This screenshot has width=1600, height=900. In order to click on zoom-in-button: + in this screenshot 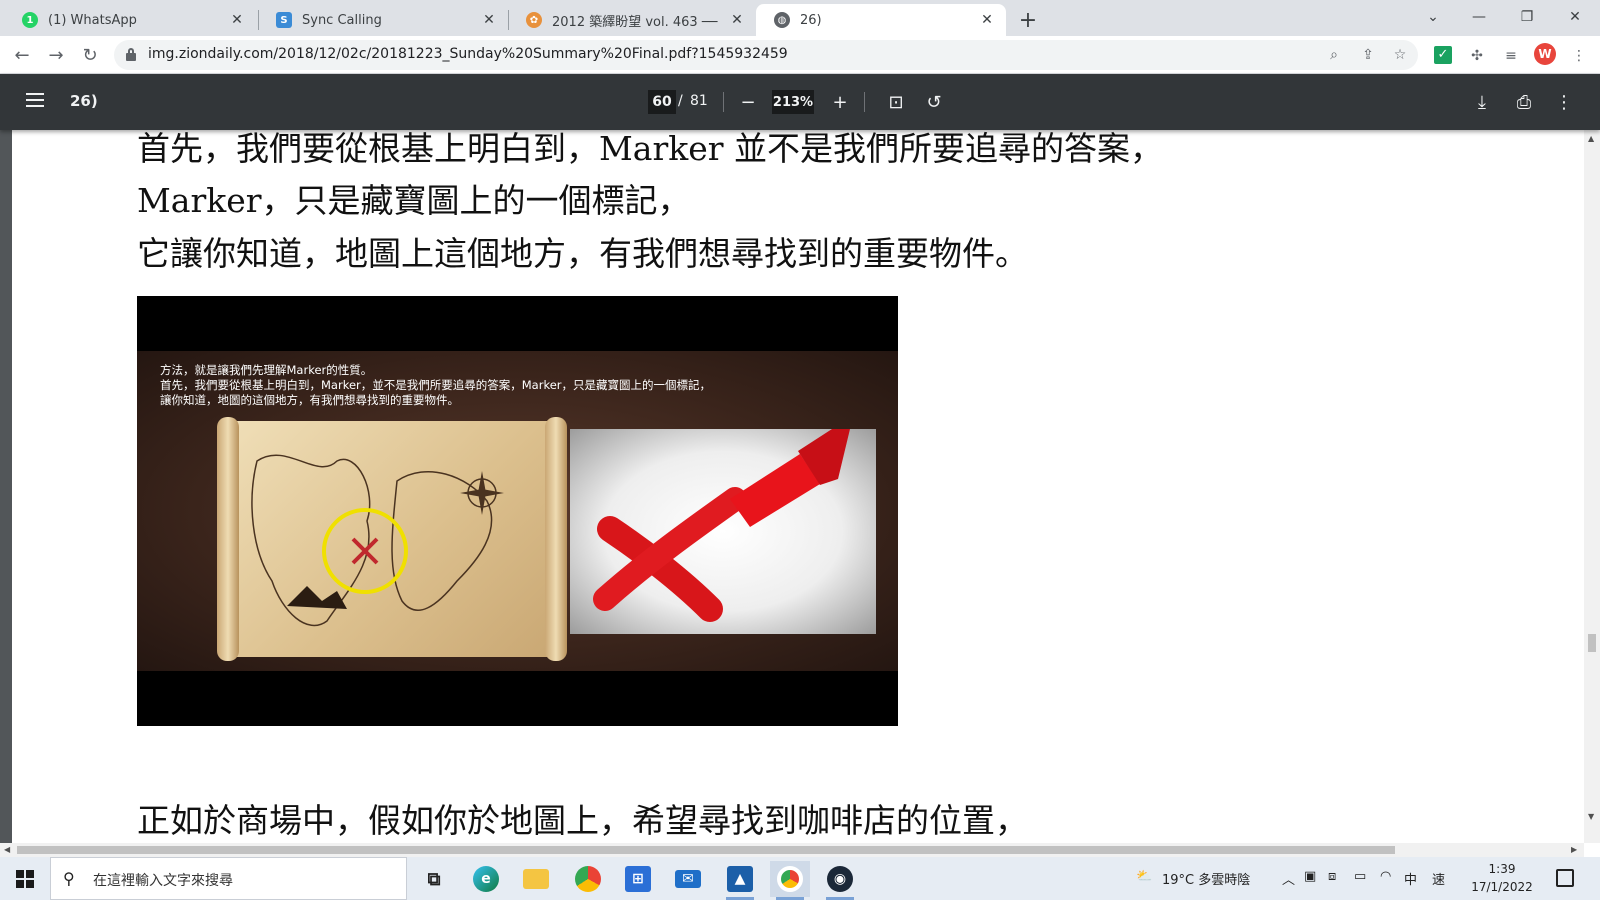, I will do `click(840, 102)`.